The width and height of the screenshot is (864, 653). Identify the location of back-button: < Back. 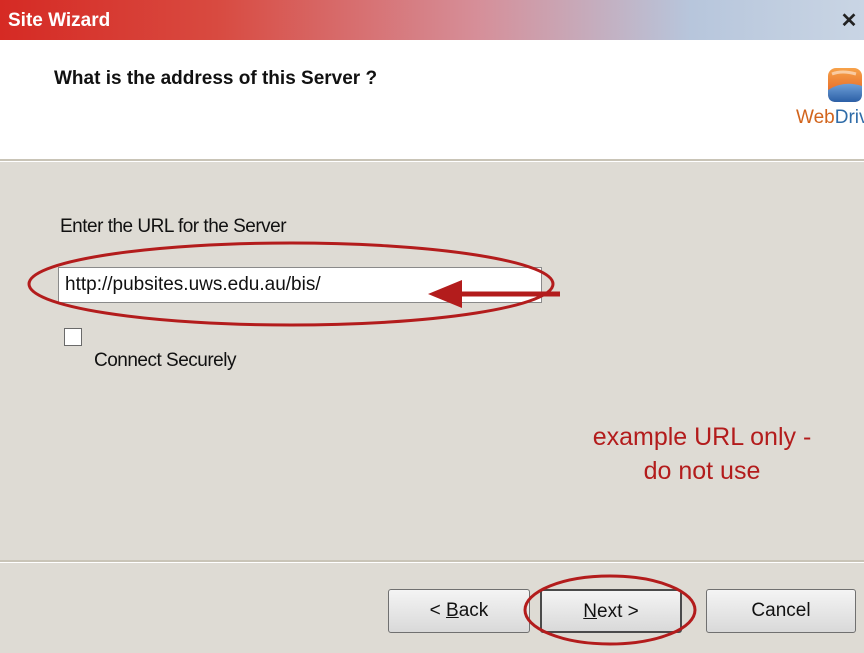
(459, 611).